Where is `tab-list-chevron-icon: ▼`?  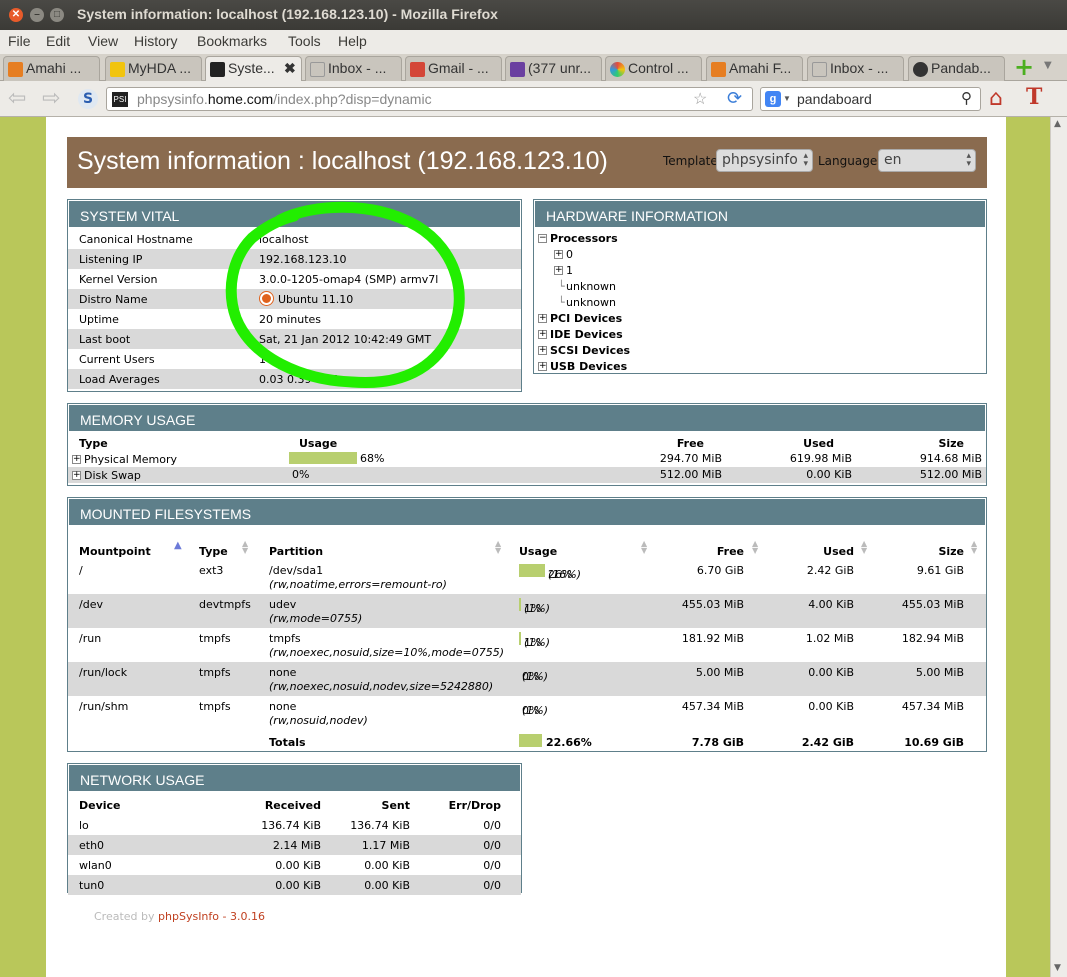
tab-list-chevron-icon: ▼ is located at coordinates (1048, 65).